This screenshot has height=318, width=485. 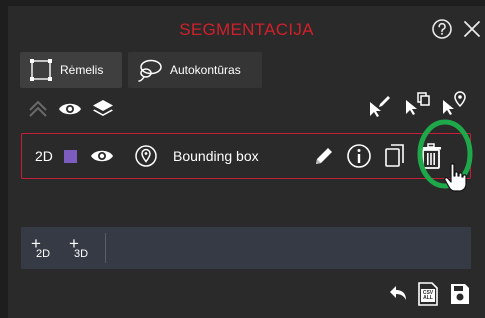 I want to click on layers-button, so click(x=103, y=109).